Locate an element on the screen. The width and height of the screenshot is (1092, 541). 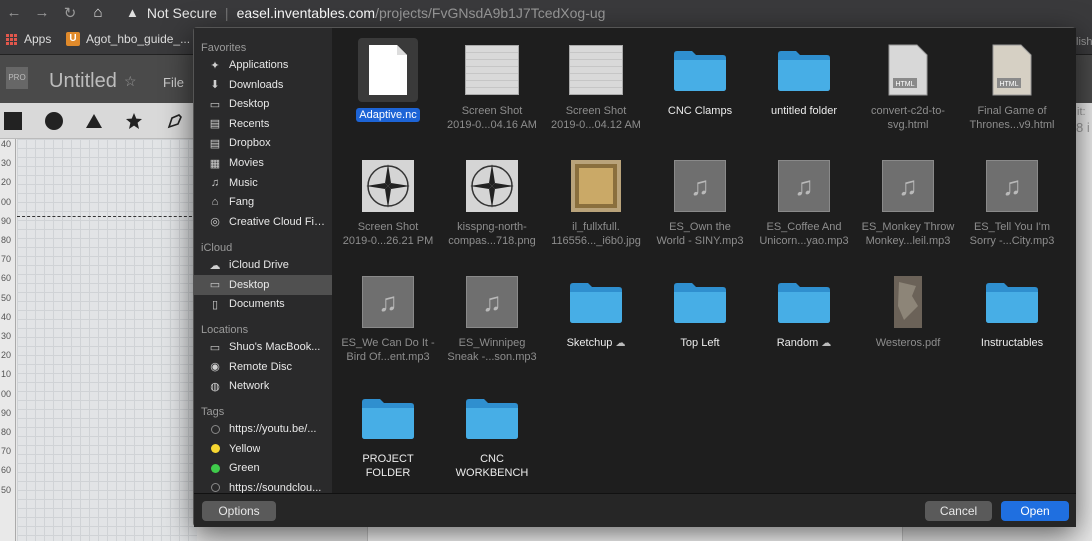
sidebar-item: ⌂ Fang is located at coordinates (263, 202).